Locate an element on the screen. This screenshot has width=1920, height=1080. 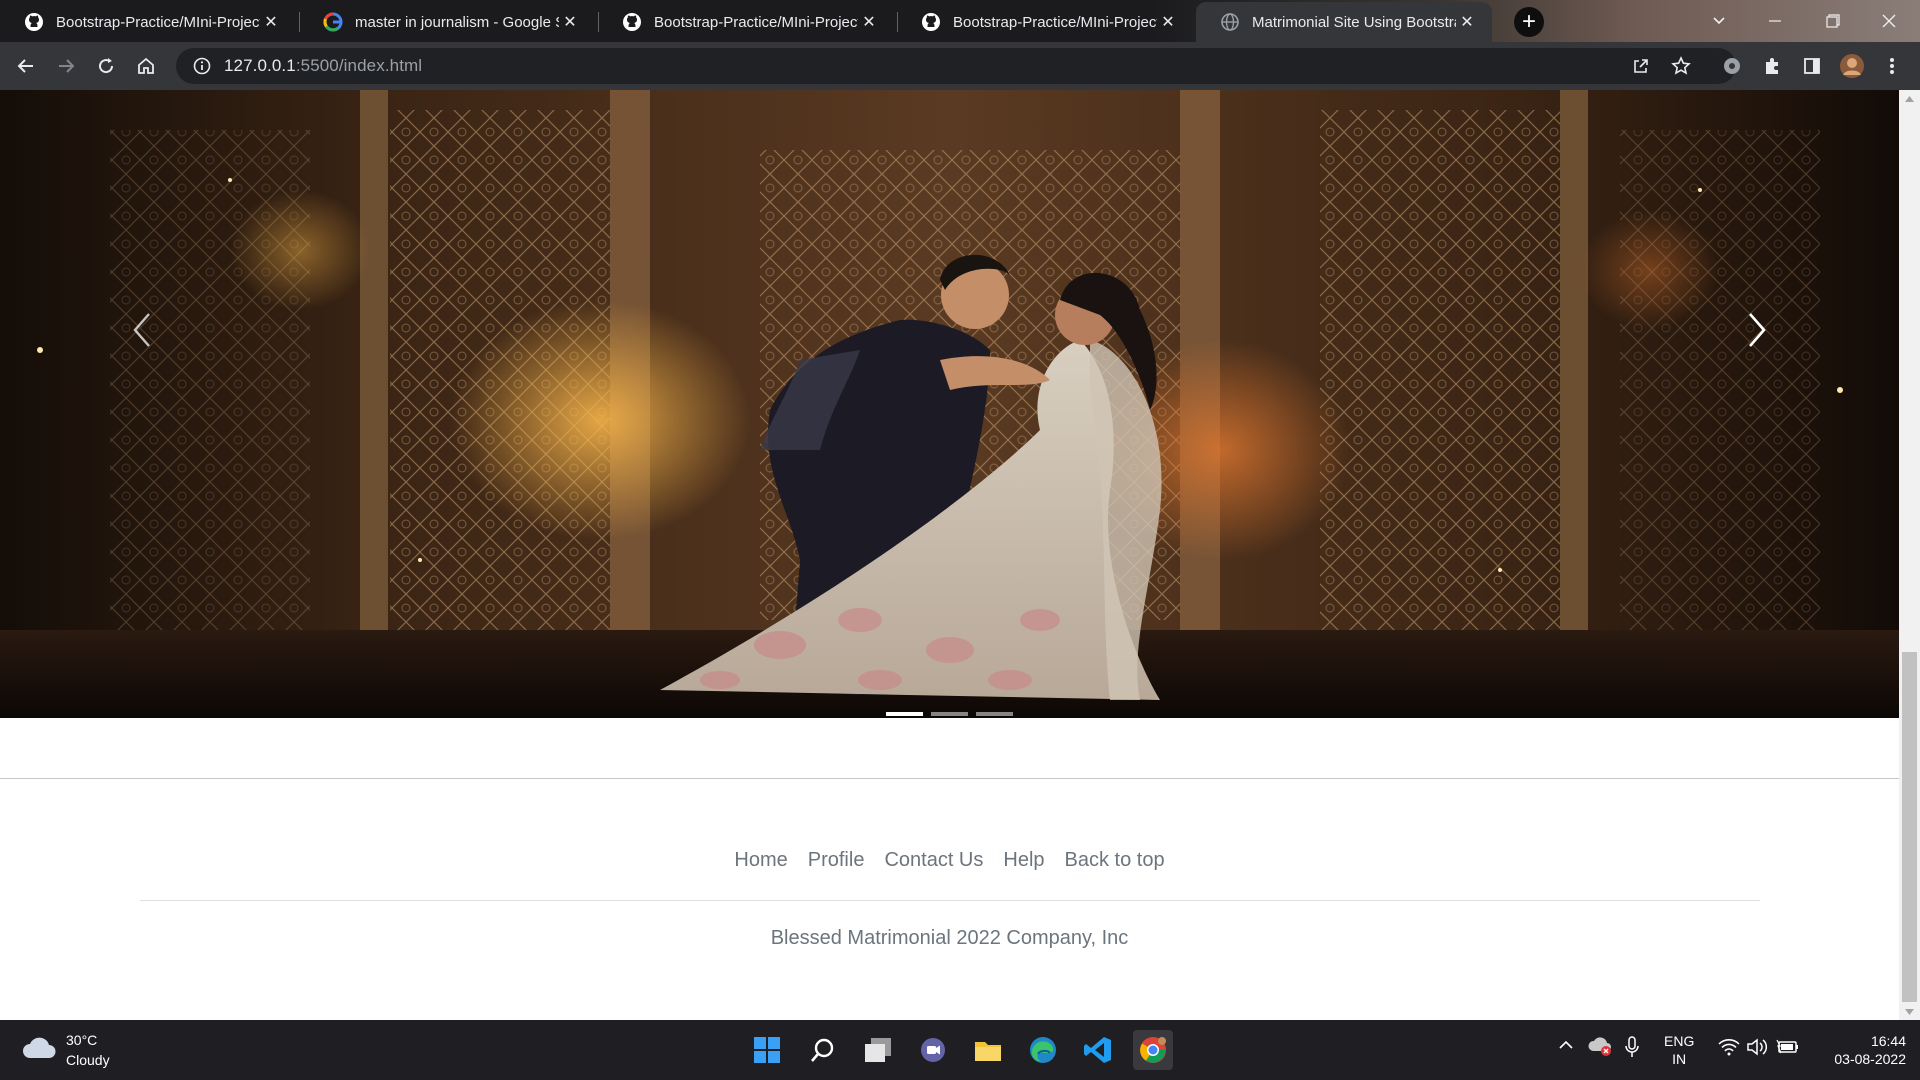
carousel-next-button is located at coordinates (1757, 330).